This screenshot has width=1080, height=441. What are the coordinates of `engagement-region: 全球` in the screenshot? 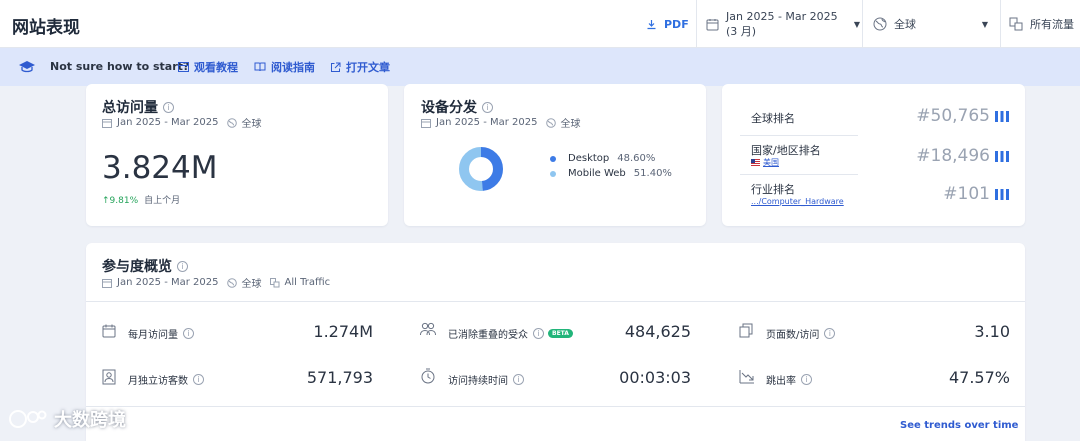 It's located at (251, 284).